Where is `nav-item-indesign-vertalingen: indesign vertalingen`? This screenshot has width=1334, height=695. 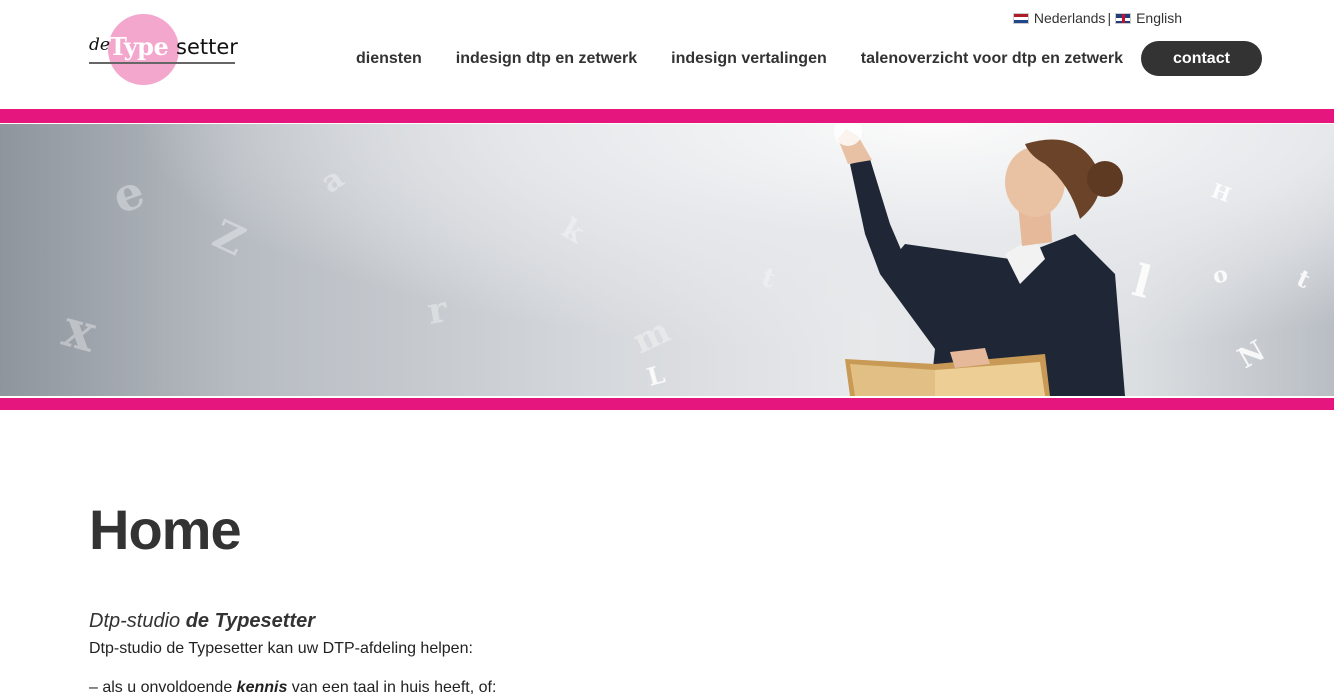 nav-item-indesign-vertalingen: indesign vertalingen is located at coordinates (749, 59).